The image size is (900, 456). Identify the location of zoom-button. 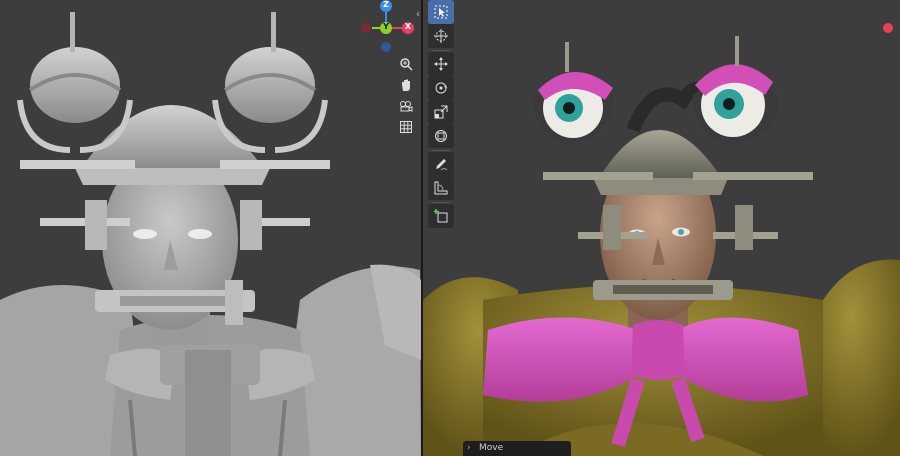
(406, 64).